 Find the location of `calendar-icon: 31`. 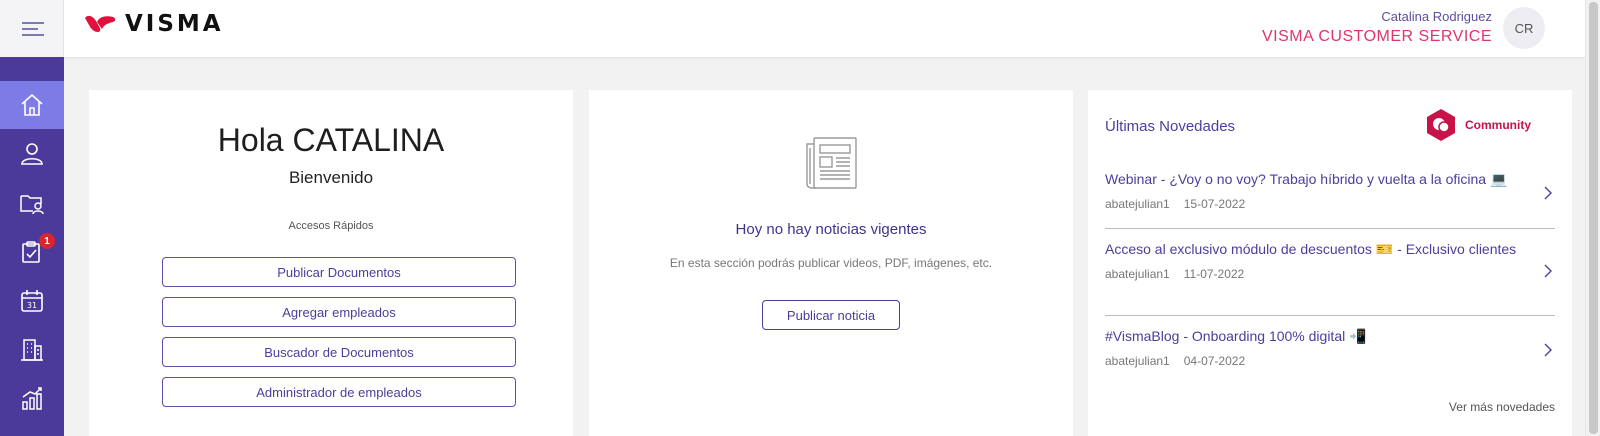

calendar-icon: 31 is located at coordinates (32, 301).